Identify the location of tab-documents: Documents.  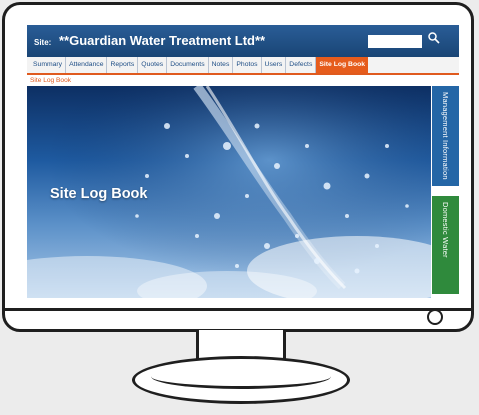
(188, 65).